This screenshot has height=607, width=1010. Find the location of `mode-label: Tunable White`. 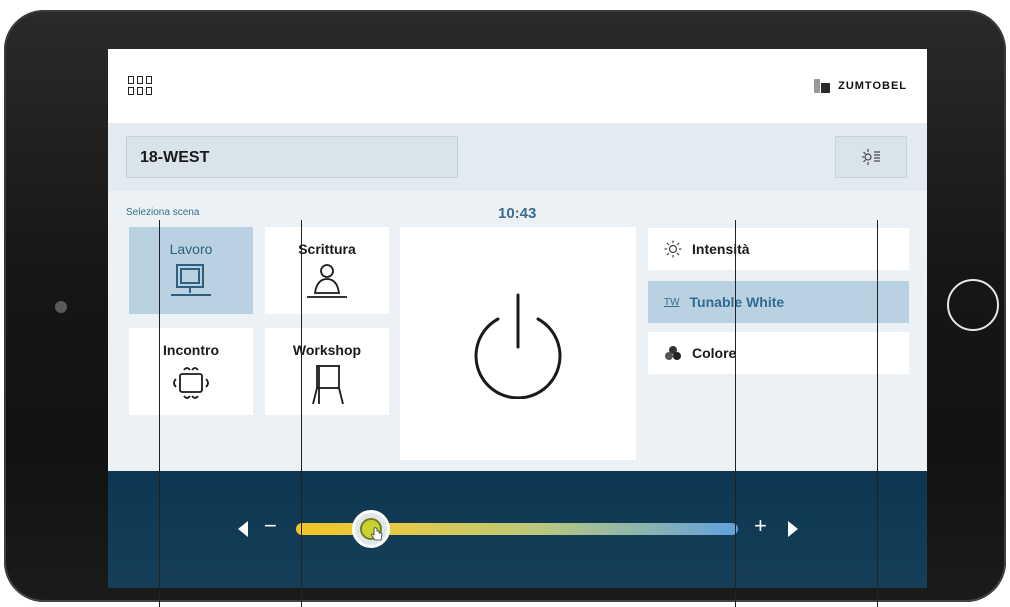

mode-label: Tunable White is located at coordinates (737, 302).